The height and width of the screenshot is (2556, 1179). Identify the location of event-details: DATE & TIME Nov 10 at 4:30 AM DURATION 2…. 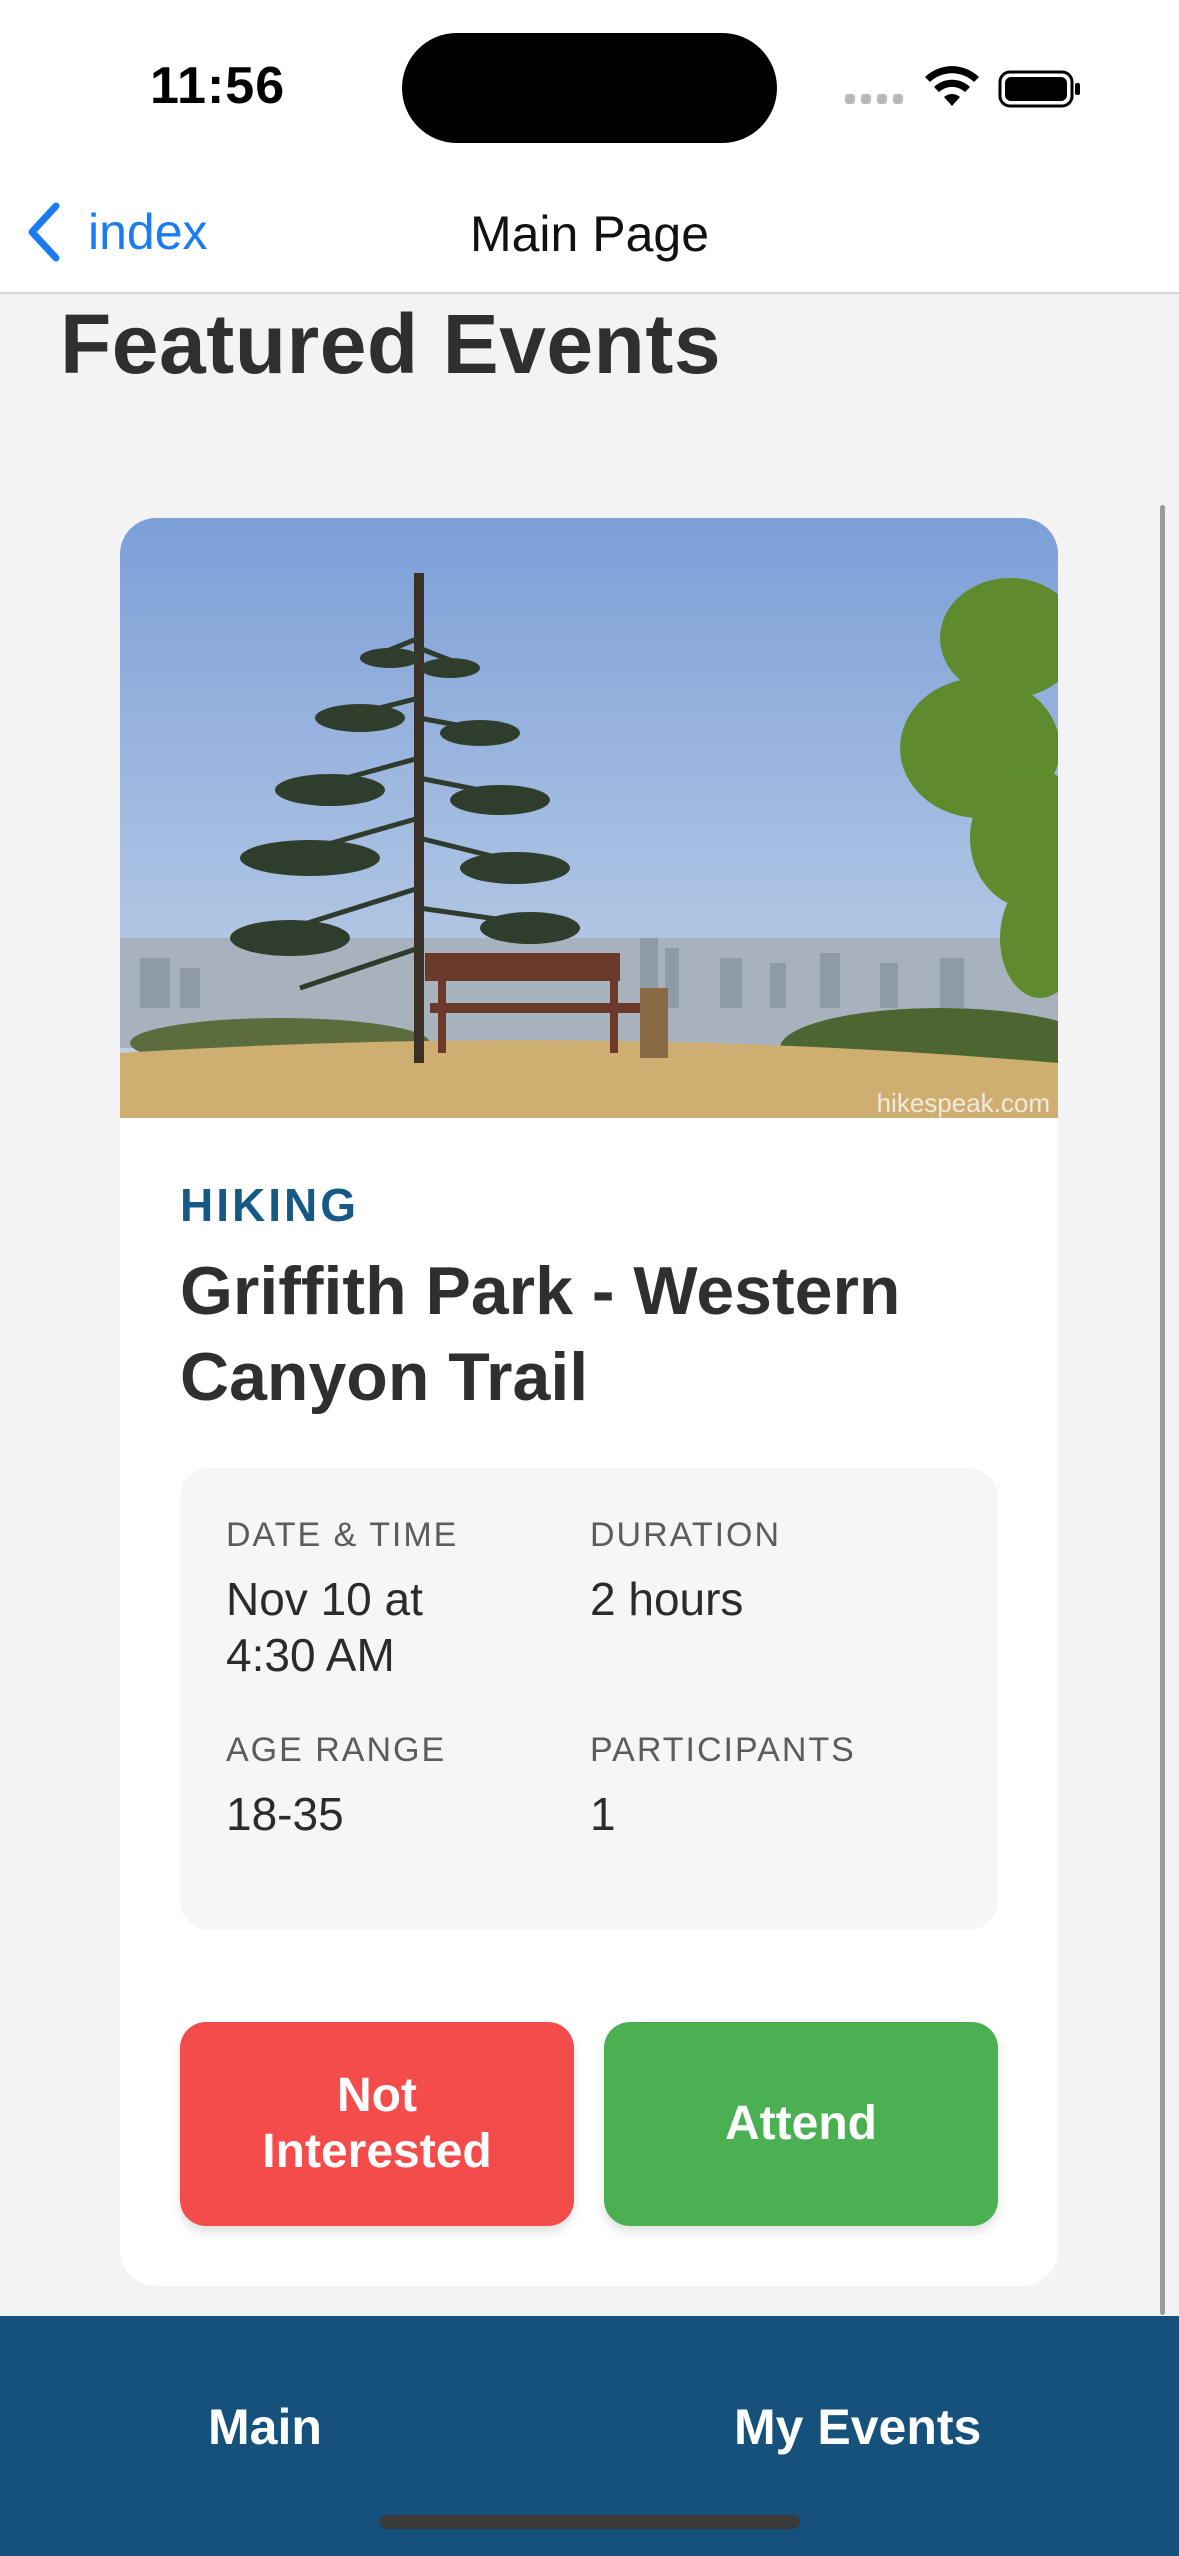
(589, 1699).